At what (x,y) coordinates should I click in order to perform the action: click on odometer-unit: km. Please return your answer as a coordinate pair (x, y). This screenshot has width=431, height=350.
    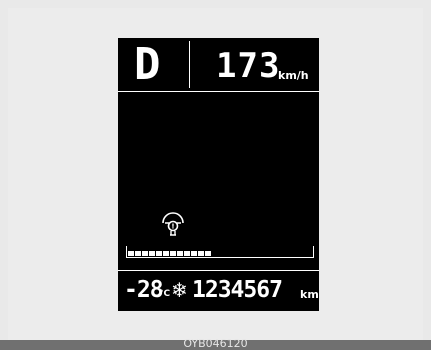
    Looking at the image, I should click on (309, 294).